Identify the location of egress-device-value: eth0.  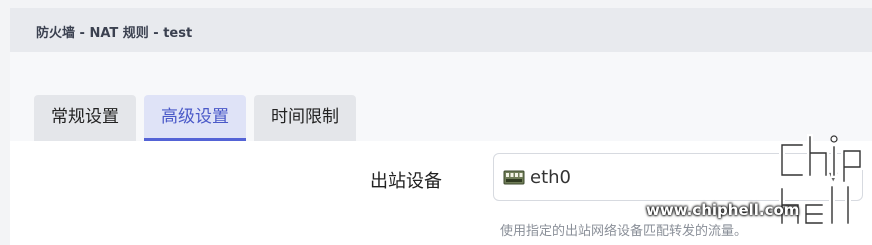
(550, 177).